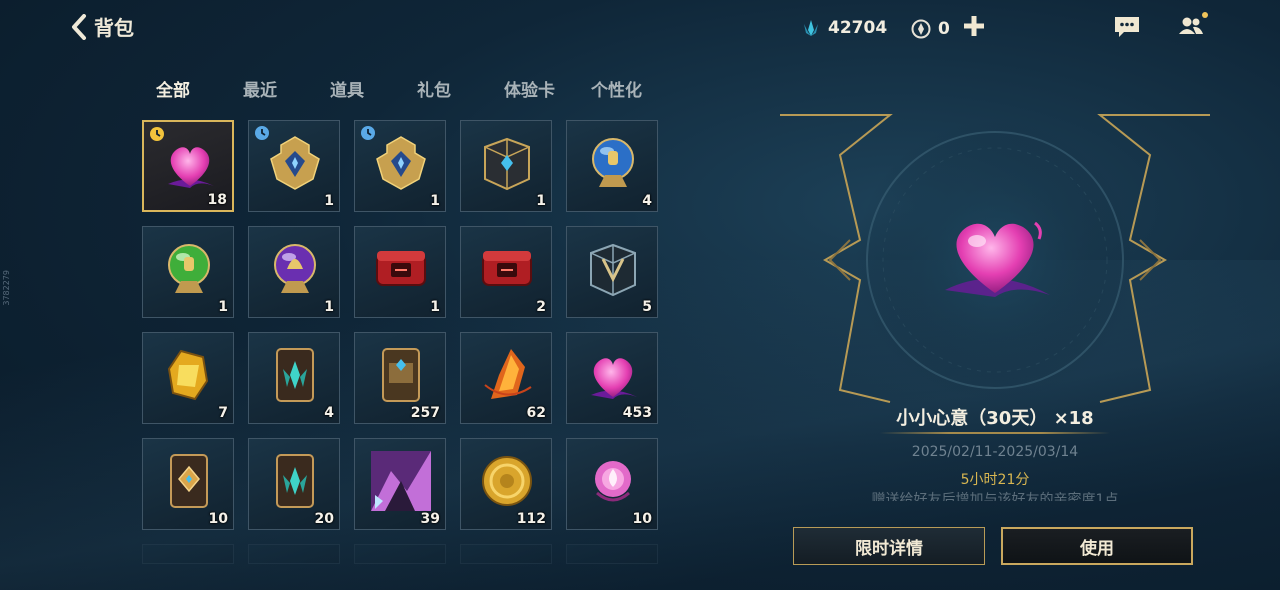 The image size is (1280, 590). I want to click on item-count: 62, so click(536, 413).